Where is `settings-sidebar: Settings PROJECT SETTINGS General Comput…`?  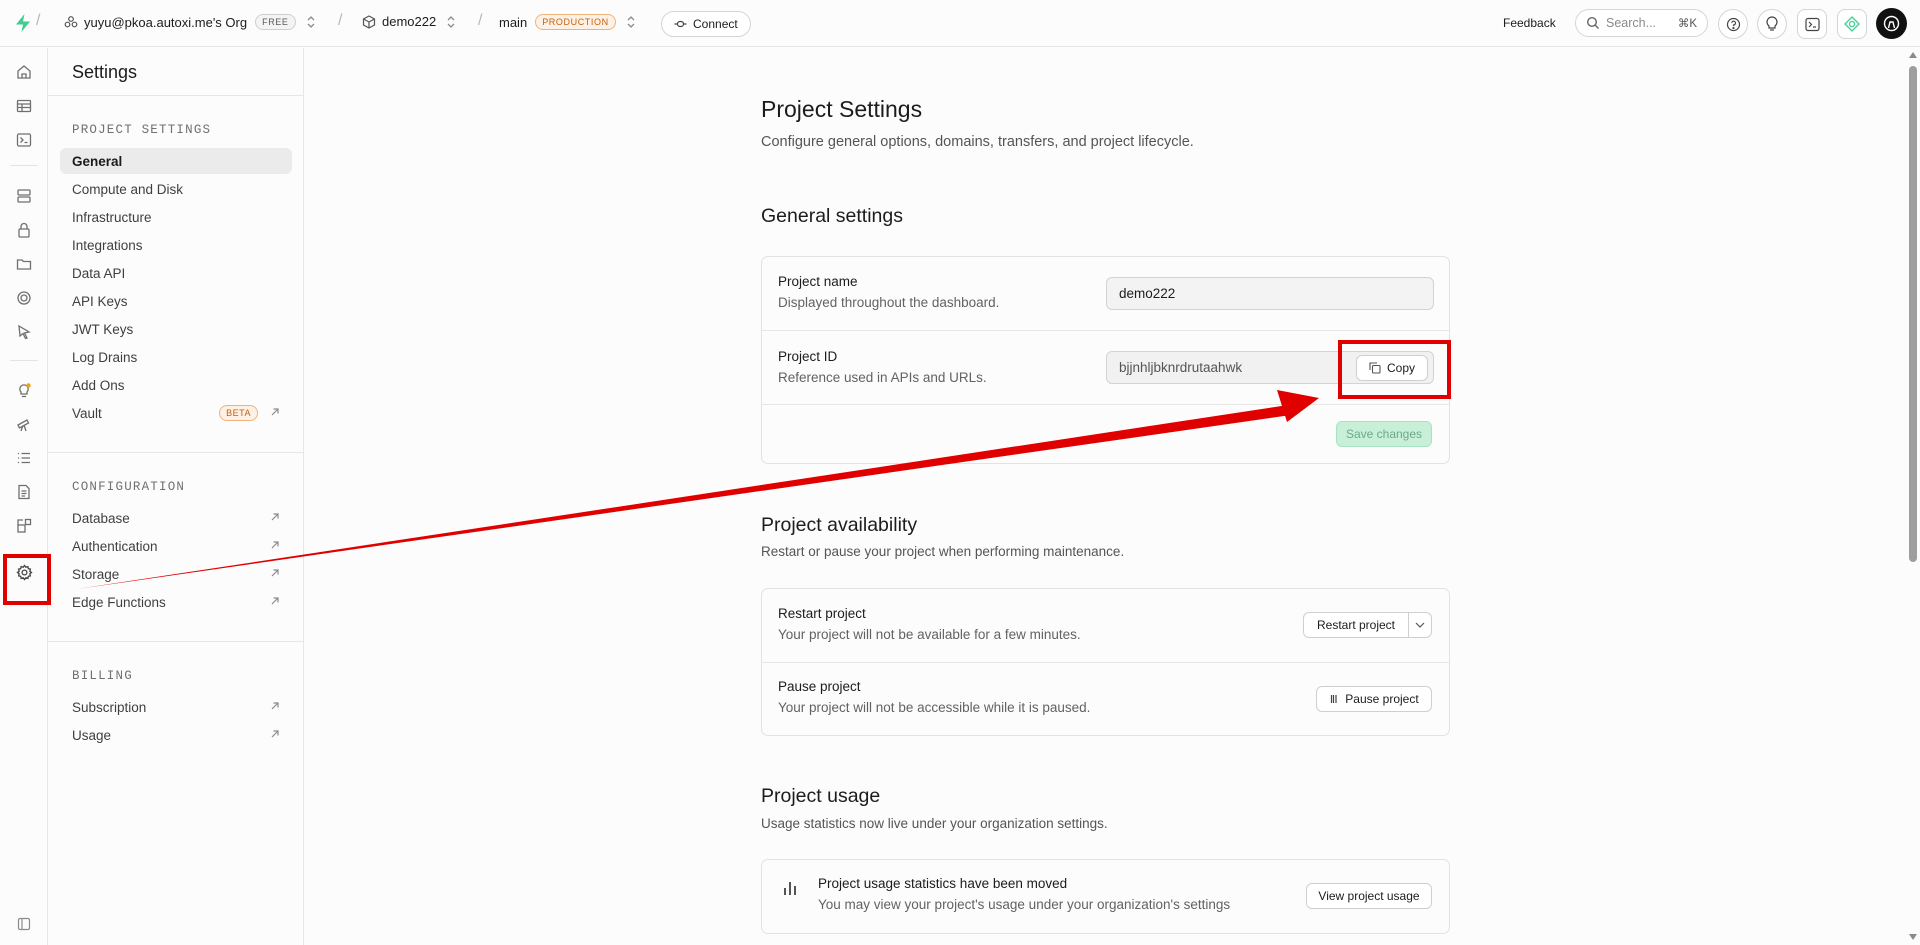
settings-sidebar: Settings PROJECT SETTINGS General Comput… is located at coordinates (176, 496).